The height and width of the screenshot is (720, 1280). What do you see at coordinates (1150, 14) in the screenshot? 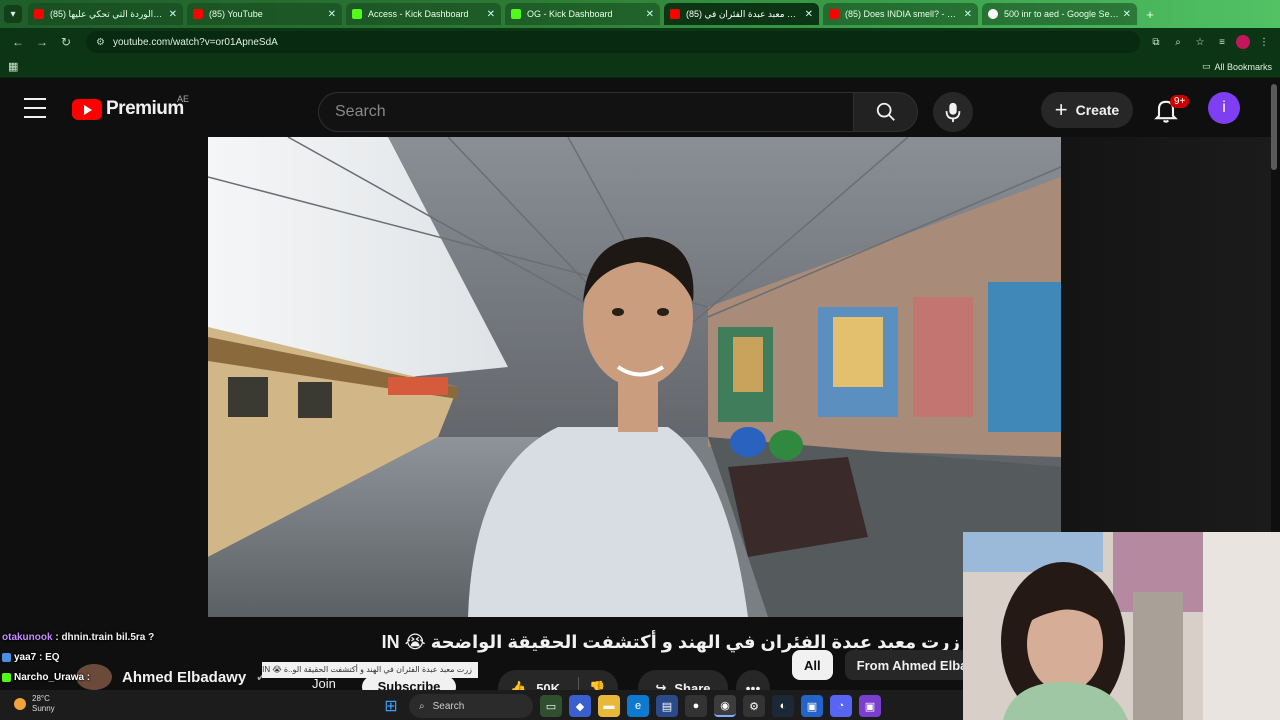
I see `new-tab-icon: +` at bounding box center [1150, 14].